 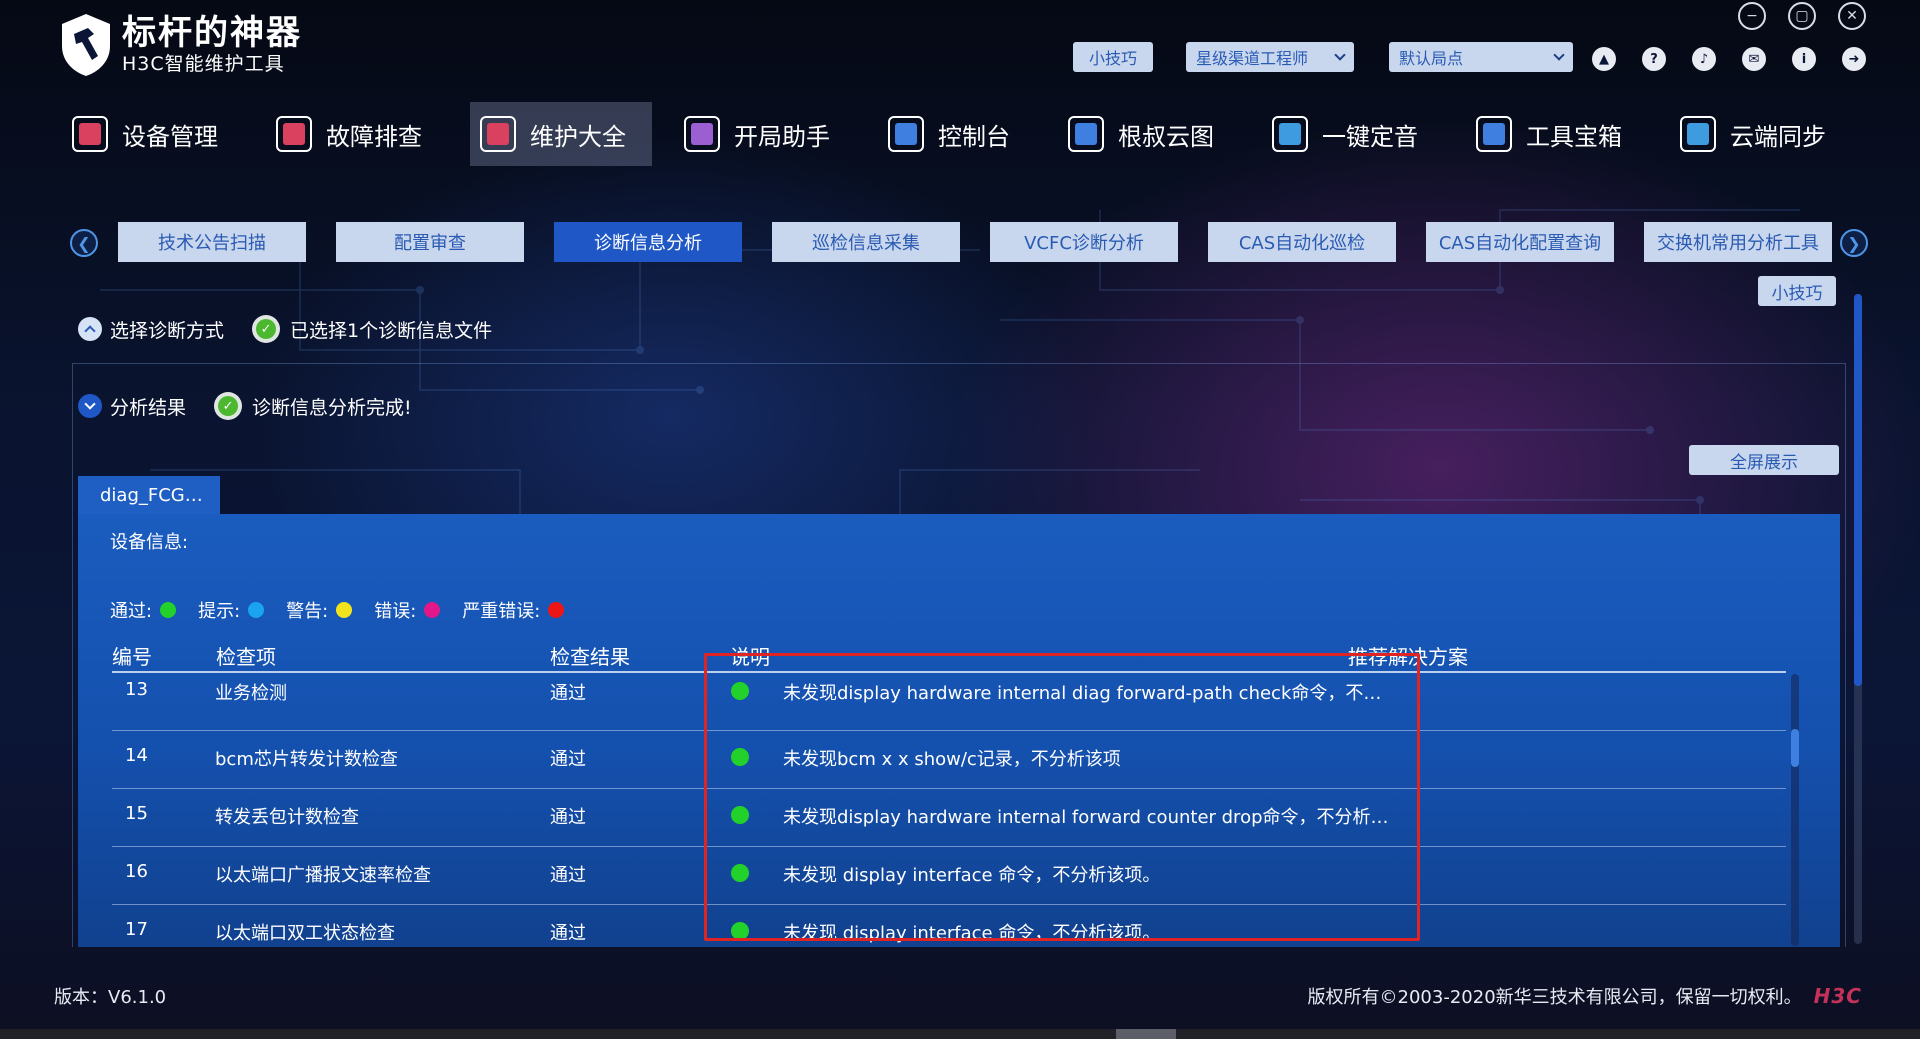 What do you see at coordinates (323, 875) in the screenshot?
I see `cell-item: 以太端口广播报文速率检查` at bounding box center [323, 875].